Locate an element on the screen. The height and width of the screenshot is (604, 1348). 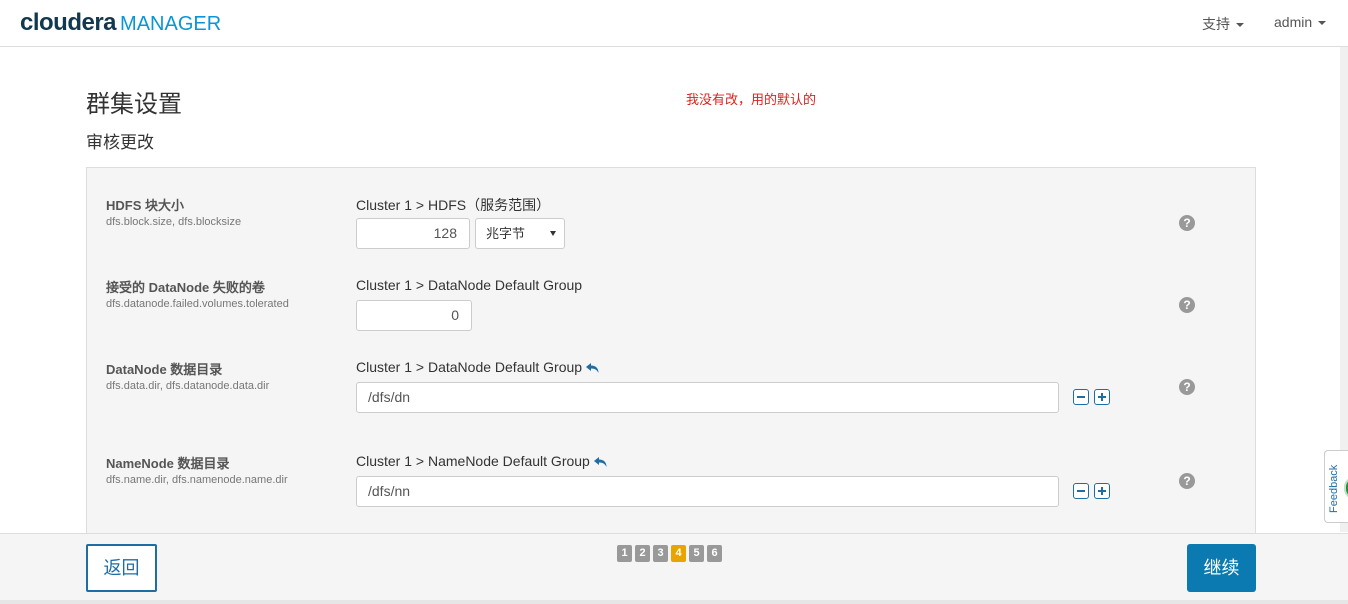
param-label: HDFS 块大小 is located at coordinates (145, 205).